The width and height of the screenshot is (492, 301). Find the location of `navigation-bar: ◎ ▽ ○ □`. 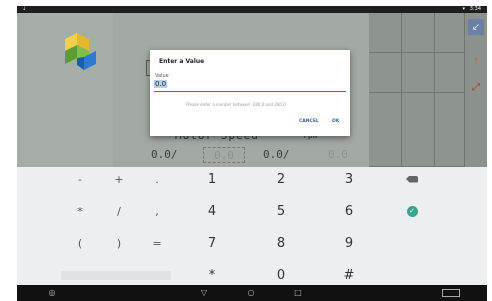

navigation-bar: ◎ ▽ ○ □ is located at coordinates (252, 293).